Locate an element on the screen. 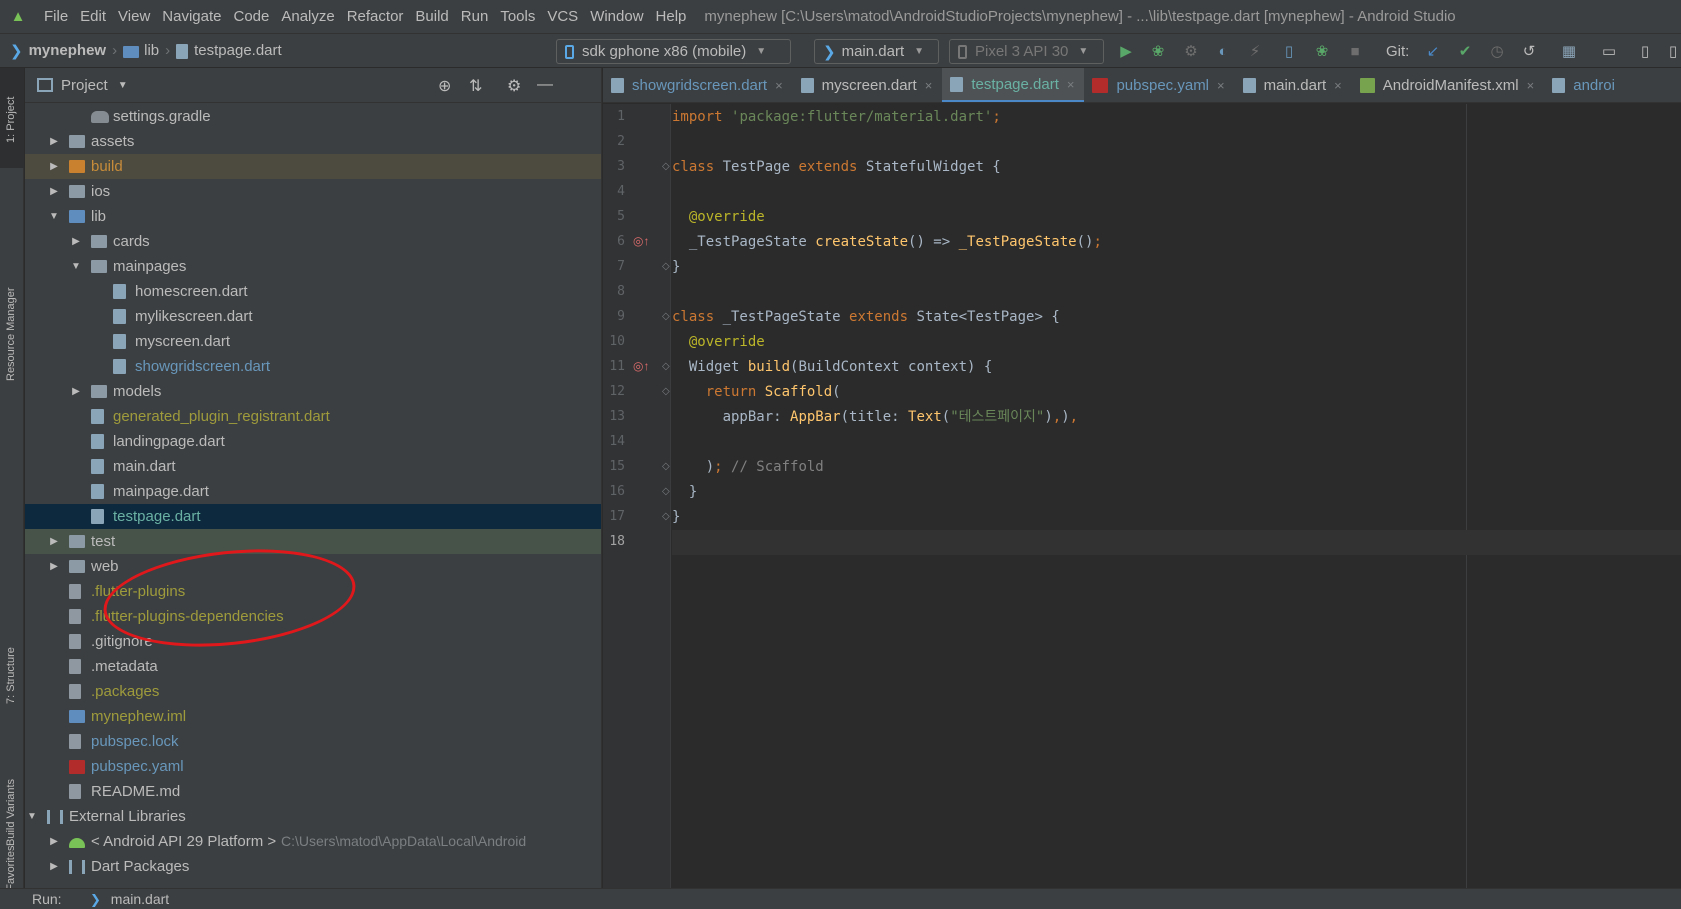 This screenshot has width=1681, height=909. apply-changes-icon: ▯ is located at coordinates (1289, 52).